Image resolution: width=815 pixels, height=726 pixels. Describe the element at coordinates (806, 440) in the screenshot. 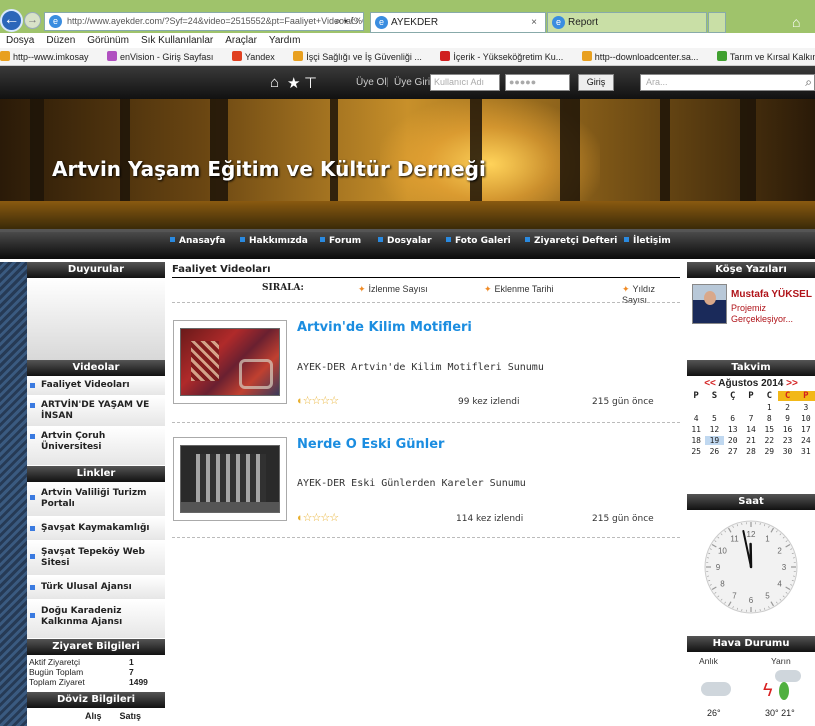

I see `calendar-day: 24` at that location.